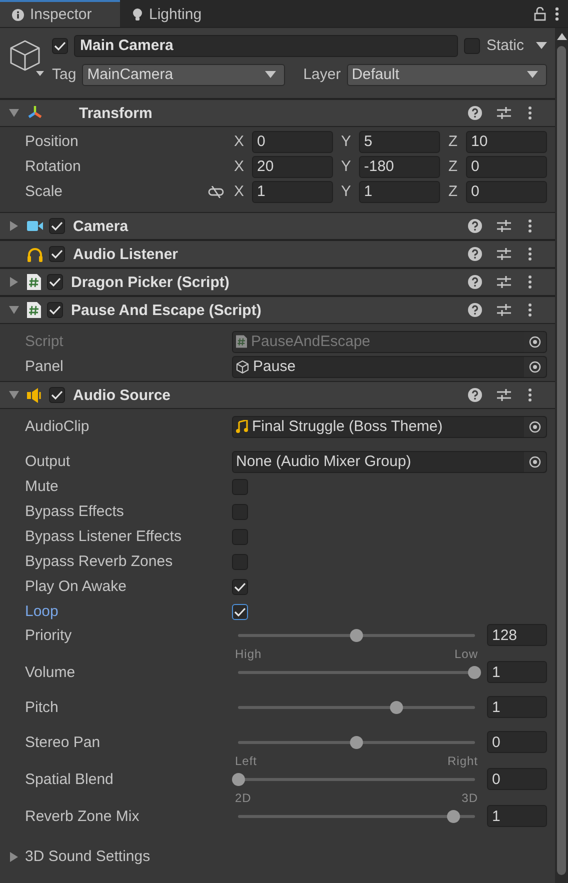 Image resolution: width=568 pixels, height=883 pixels. What do you see at coordinates (561, 36) in the screenshot?
I see `scroll-up-arrow-icon` at bounding box center [561, 36].